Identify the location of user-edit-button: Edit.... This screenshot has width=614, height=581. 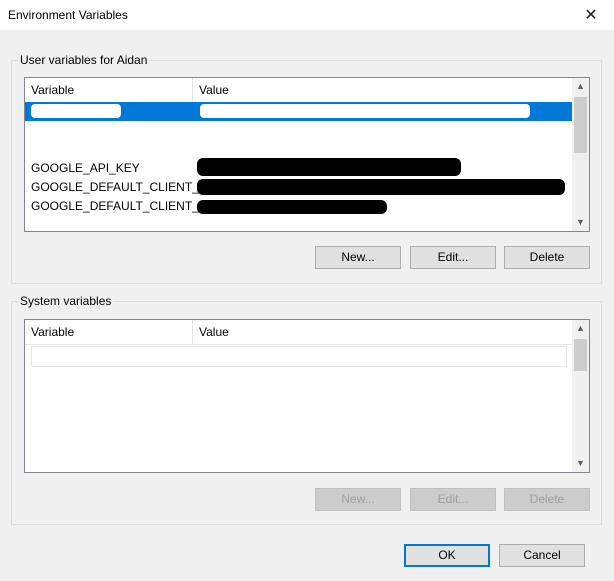
(453, 257).